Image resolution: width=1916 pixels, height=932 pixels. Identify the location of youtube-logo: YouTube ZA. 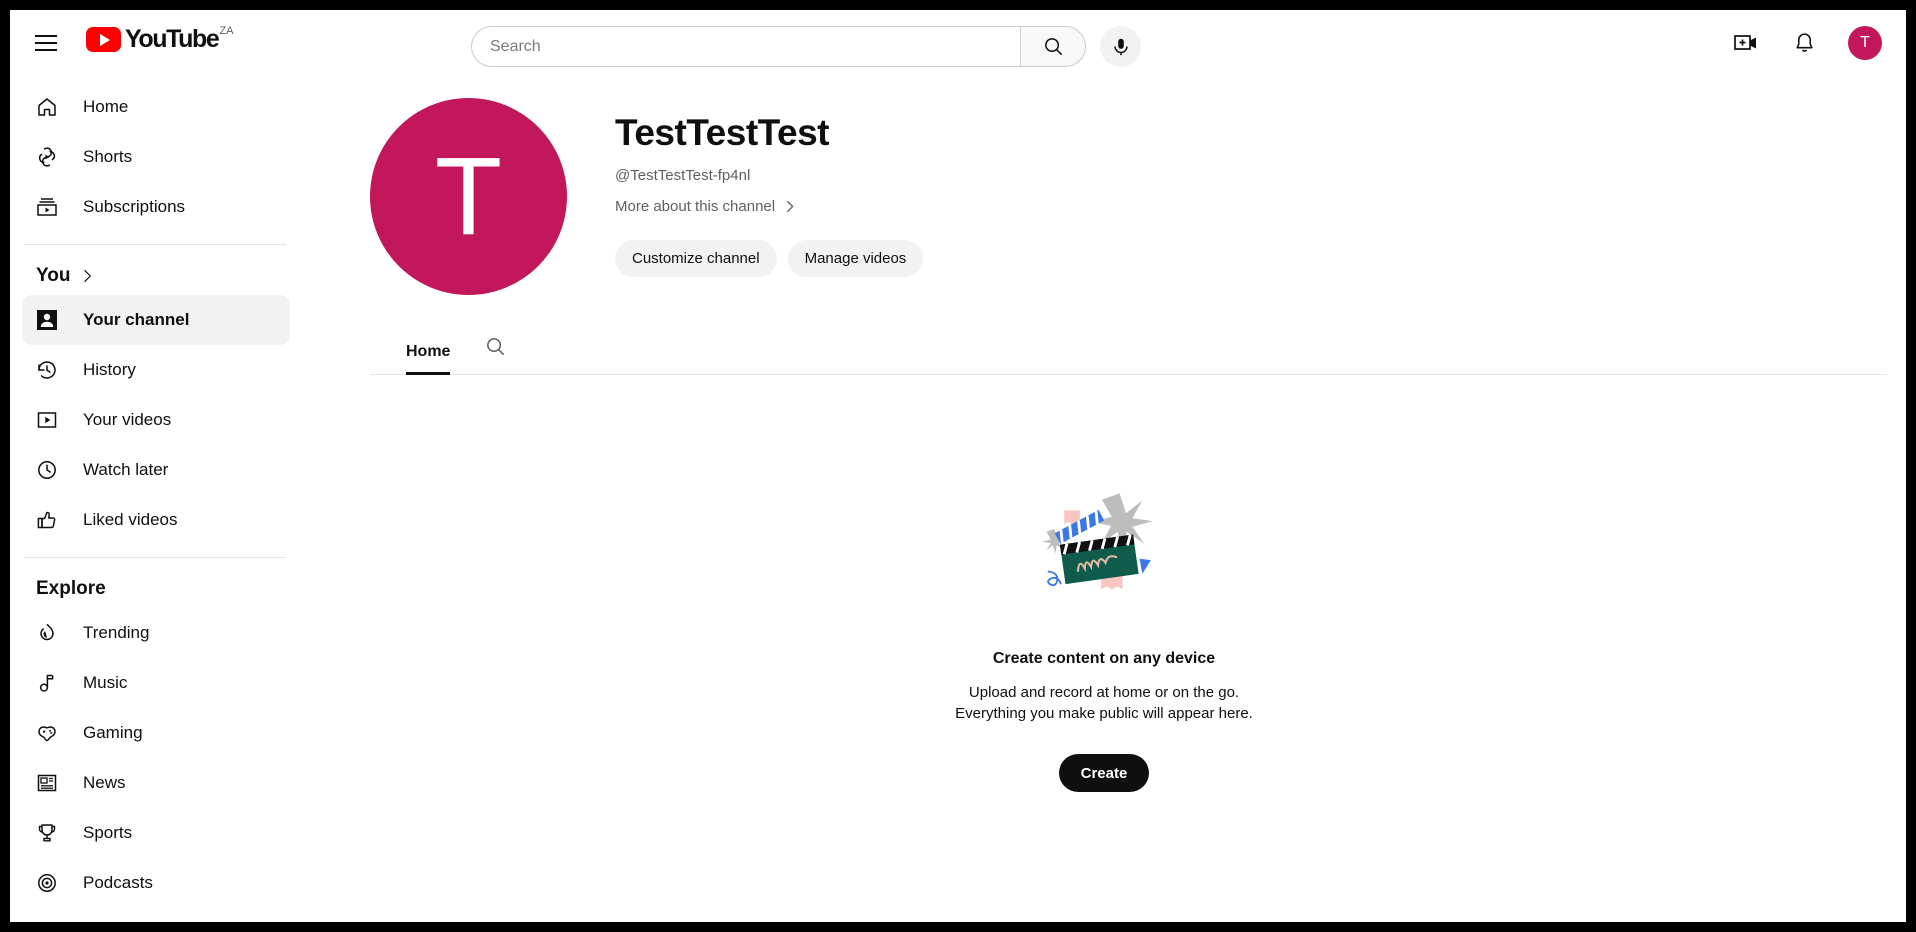
(160, 43).